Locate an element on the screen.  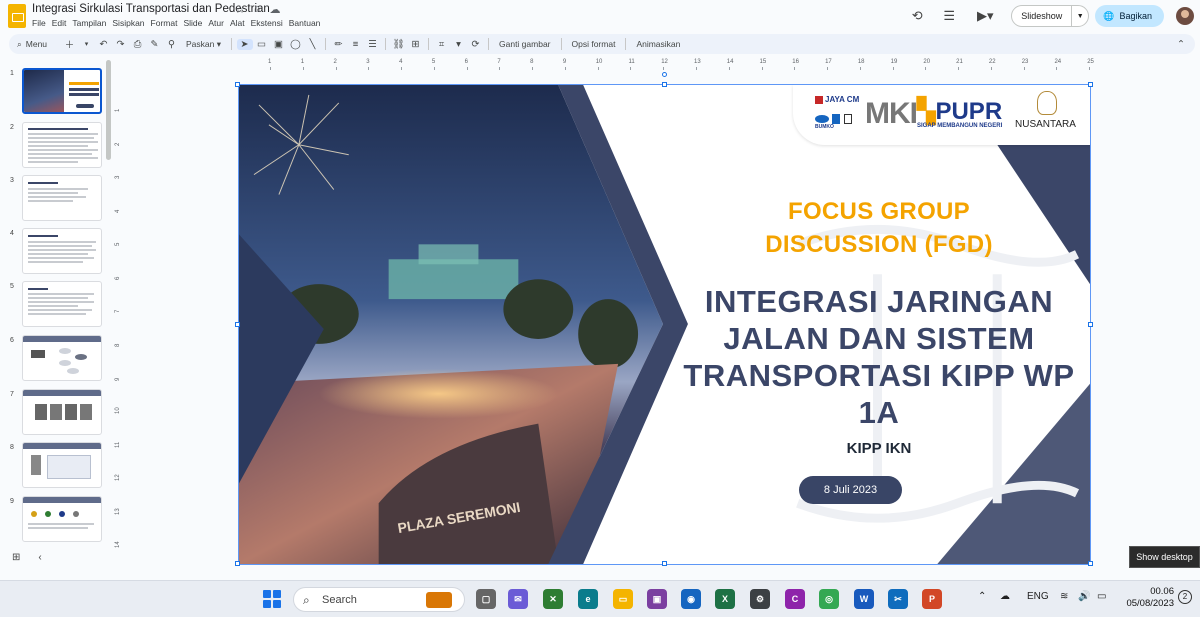
slide-thumbnail: 8 is located at coordinates (56, 466).